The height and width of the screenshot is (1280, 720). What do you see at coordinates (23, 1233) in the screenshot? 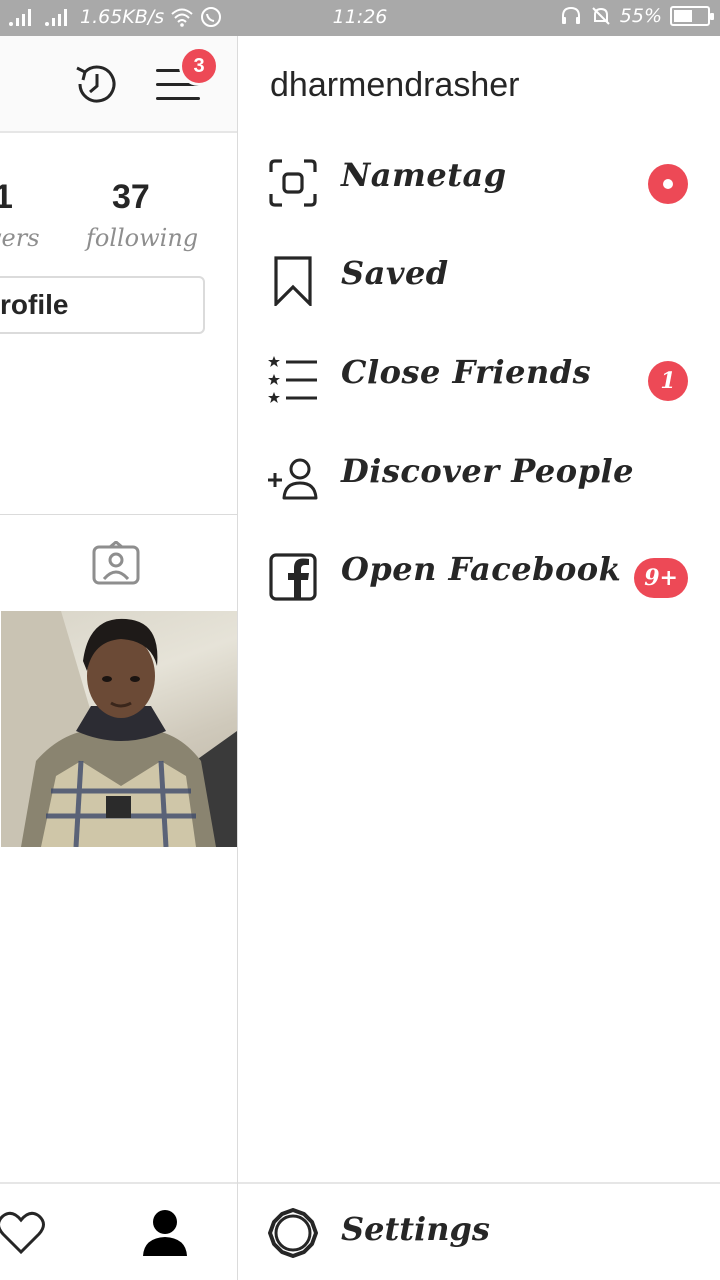
I see `heart-icon` at bounding box center [23, 1233].